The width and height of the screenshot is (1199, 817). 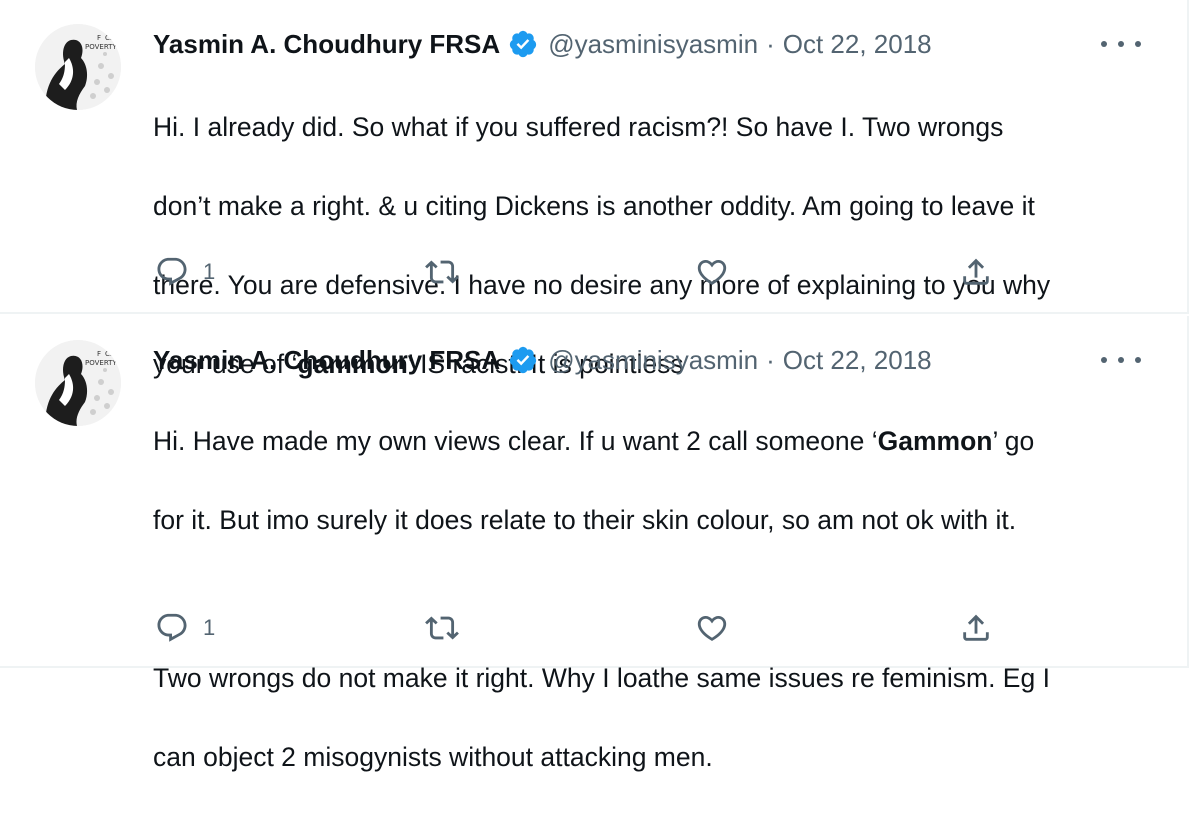 I want to click on bold-word: Gammon, so click(x=935, y=440).